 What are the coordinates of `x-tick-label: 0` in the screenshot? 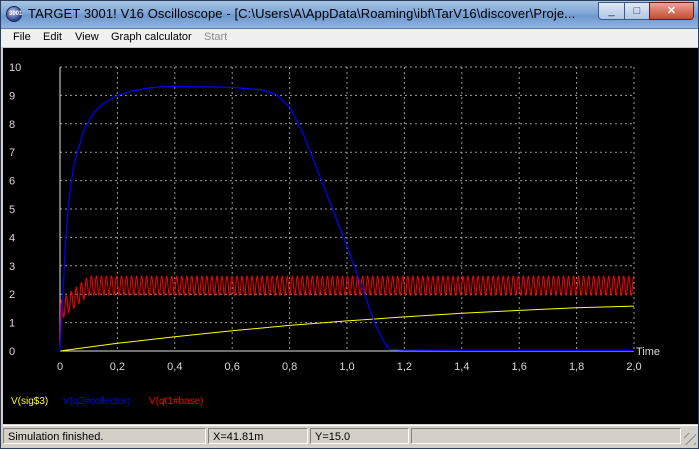 It's located at (60, 367).